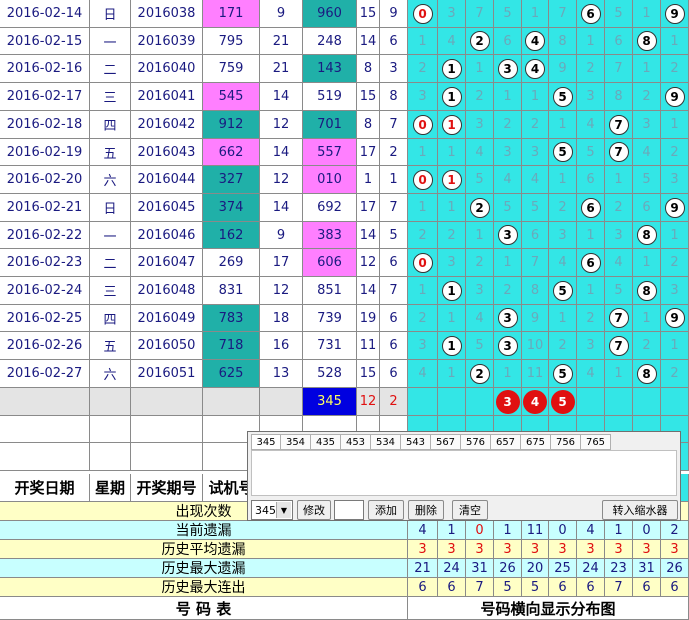 The height and width of the screenshot is (620, 689). I want to click on chevron-down-icon: ▼, so click(283, 510).